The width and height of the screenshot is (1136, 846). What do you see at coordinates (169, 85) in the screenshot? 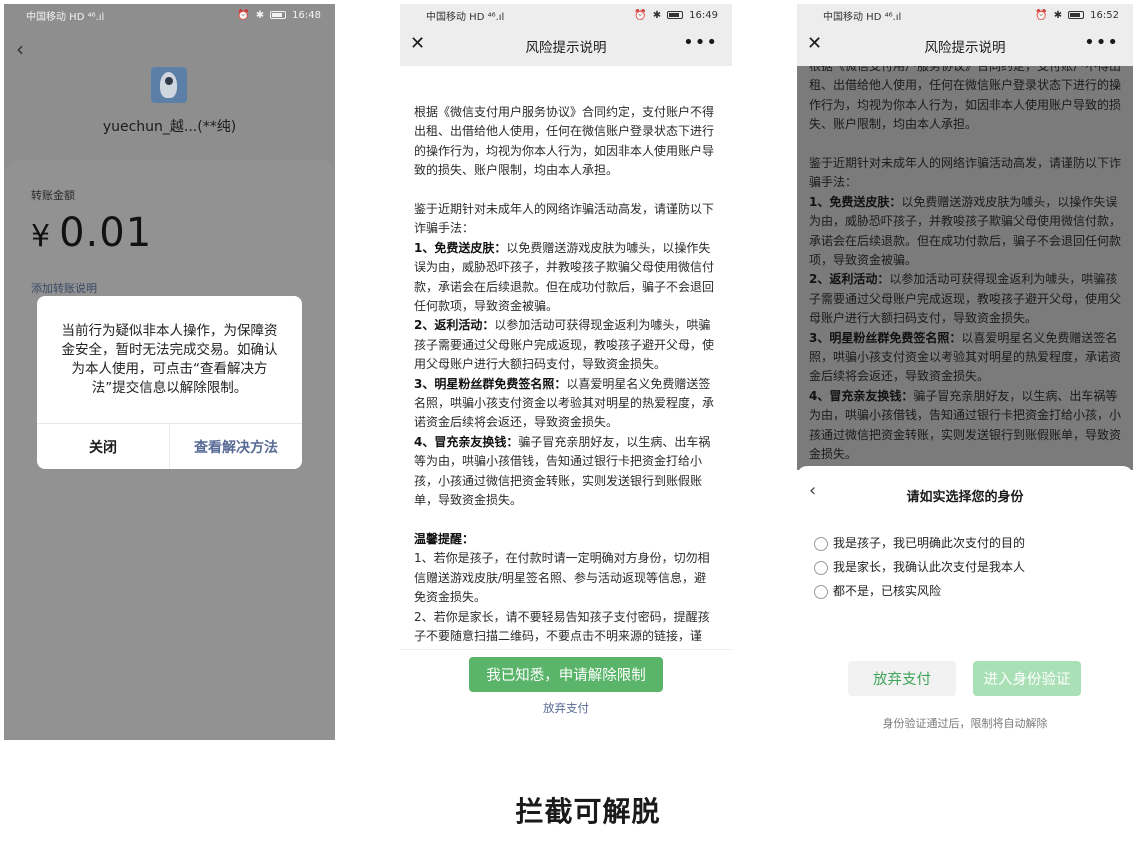
I see `avatar` at bounding box center [169, 85].